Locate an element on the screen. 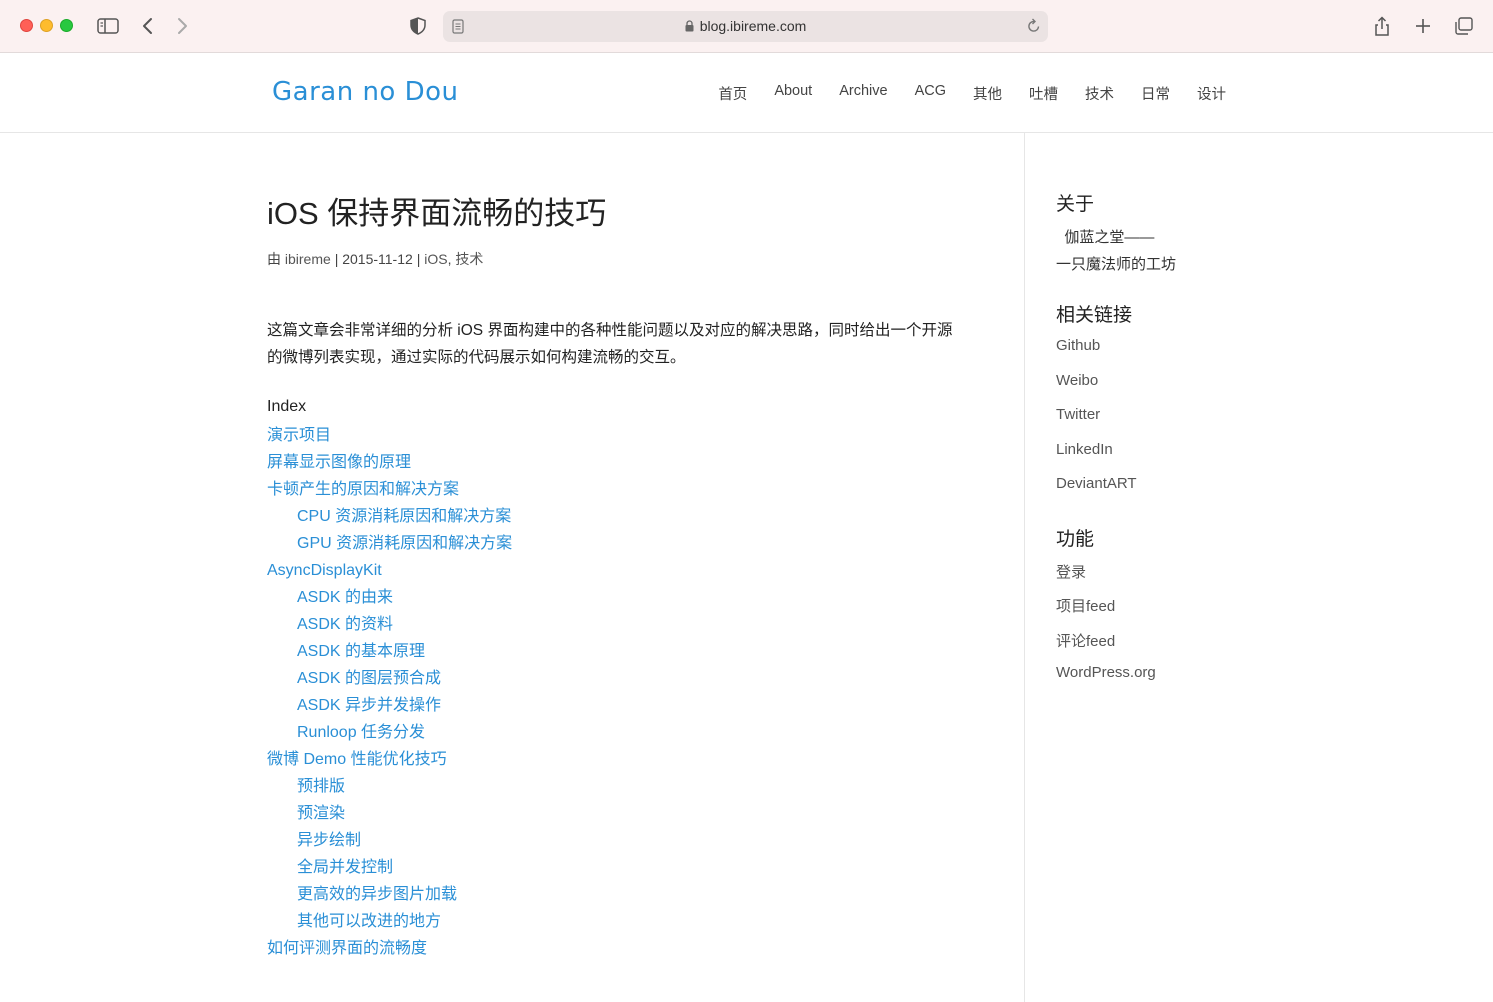 This screenshot has height=1002, width=1493. zoom-window-button is located at coordinates (66, 25).